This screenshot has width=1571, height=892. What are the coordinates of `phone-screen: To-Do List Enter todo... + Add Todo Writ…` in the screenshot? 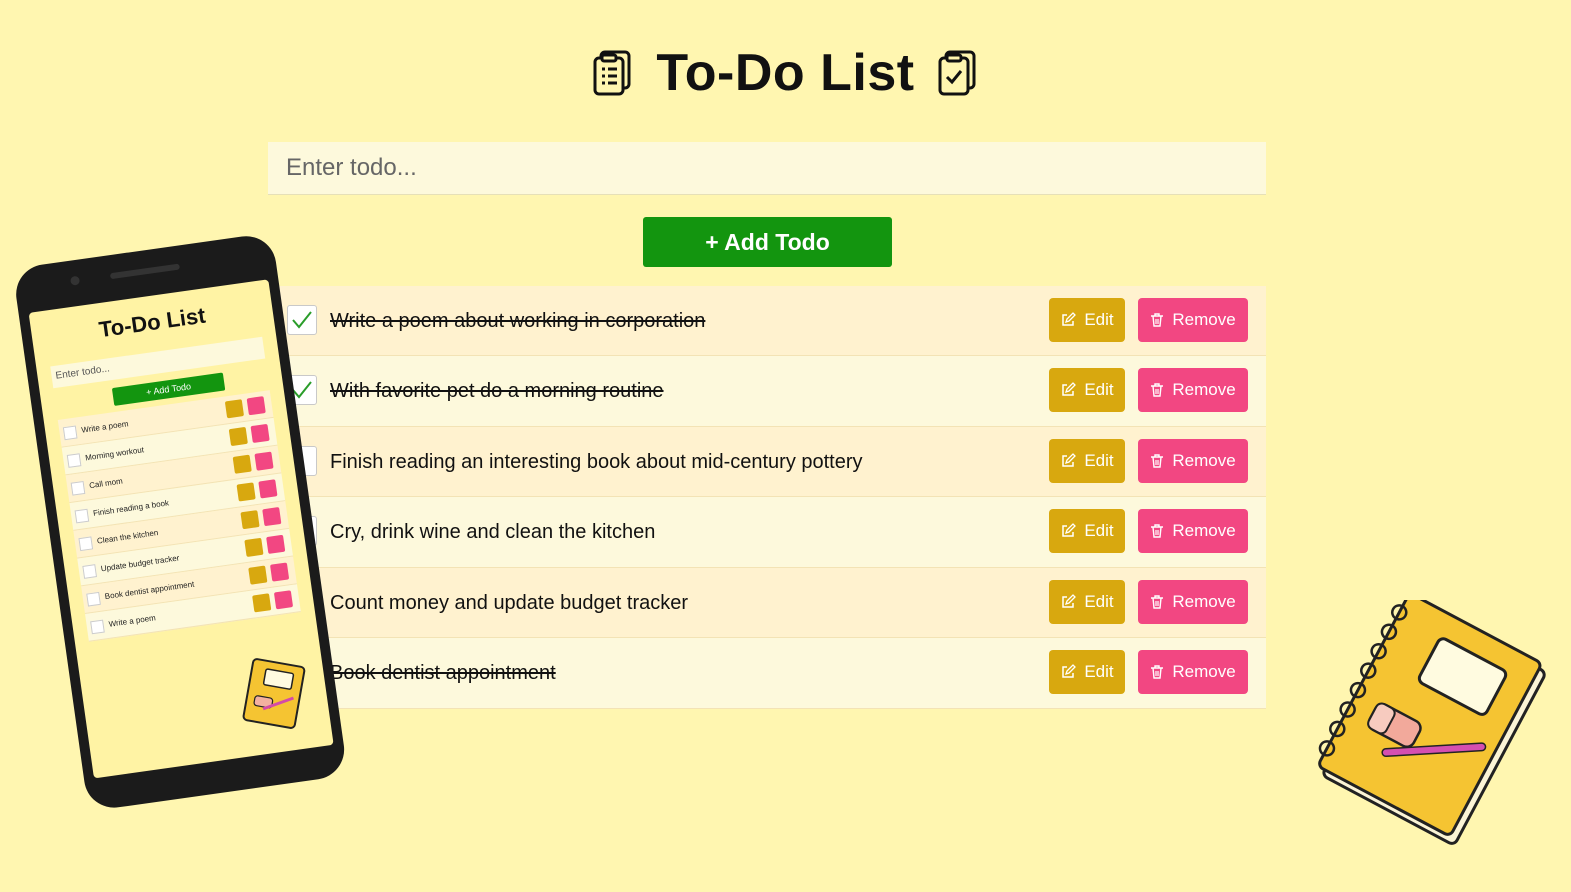 It's located at (181, 529).